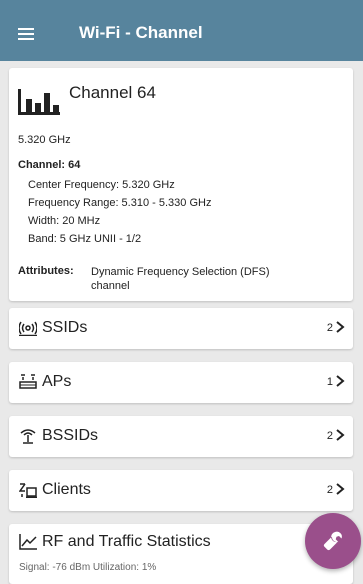 The height and width of the screenshot is (584, 363). I want to click on wrench-icon, so click(332, 541).